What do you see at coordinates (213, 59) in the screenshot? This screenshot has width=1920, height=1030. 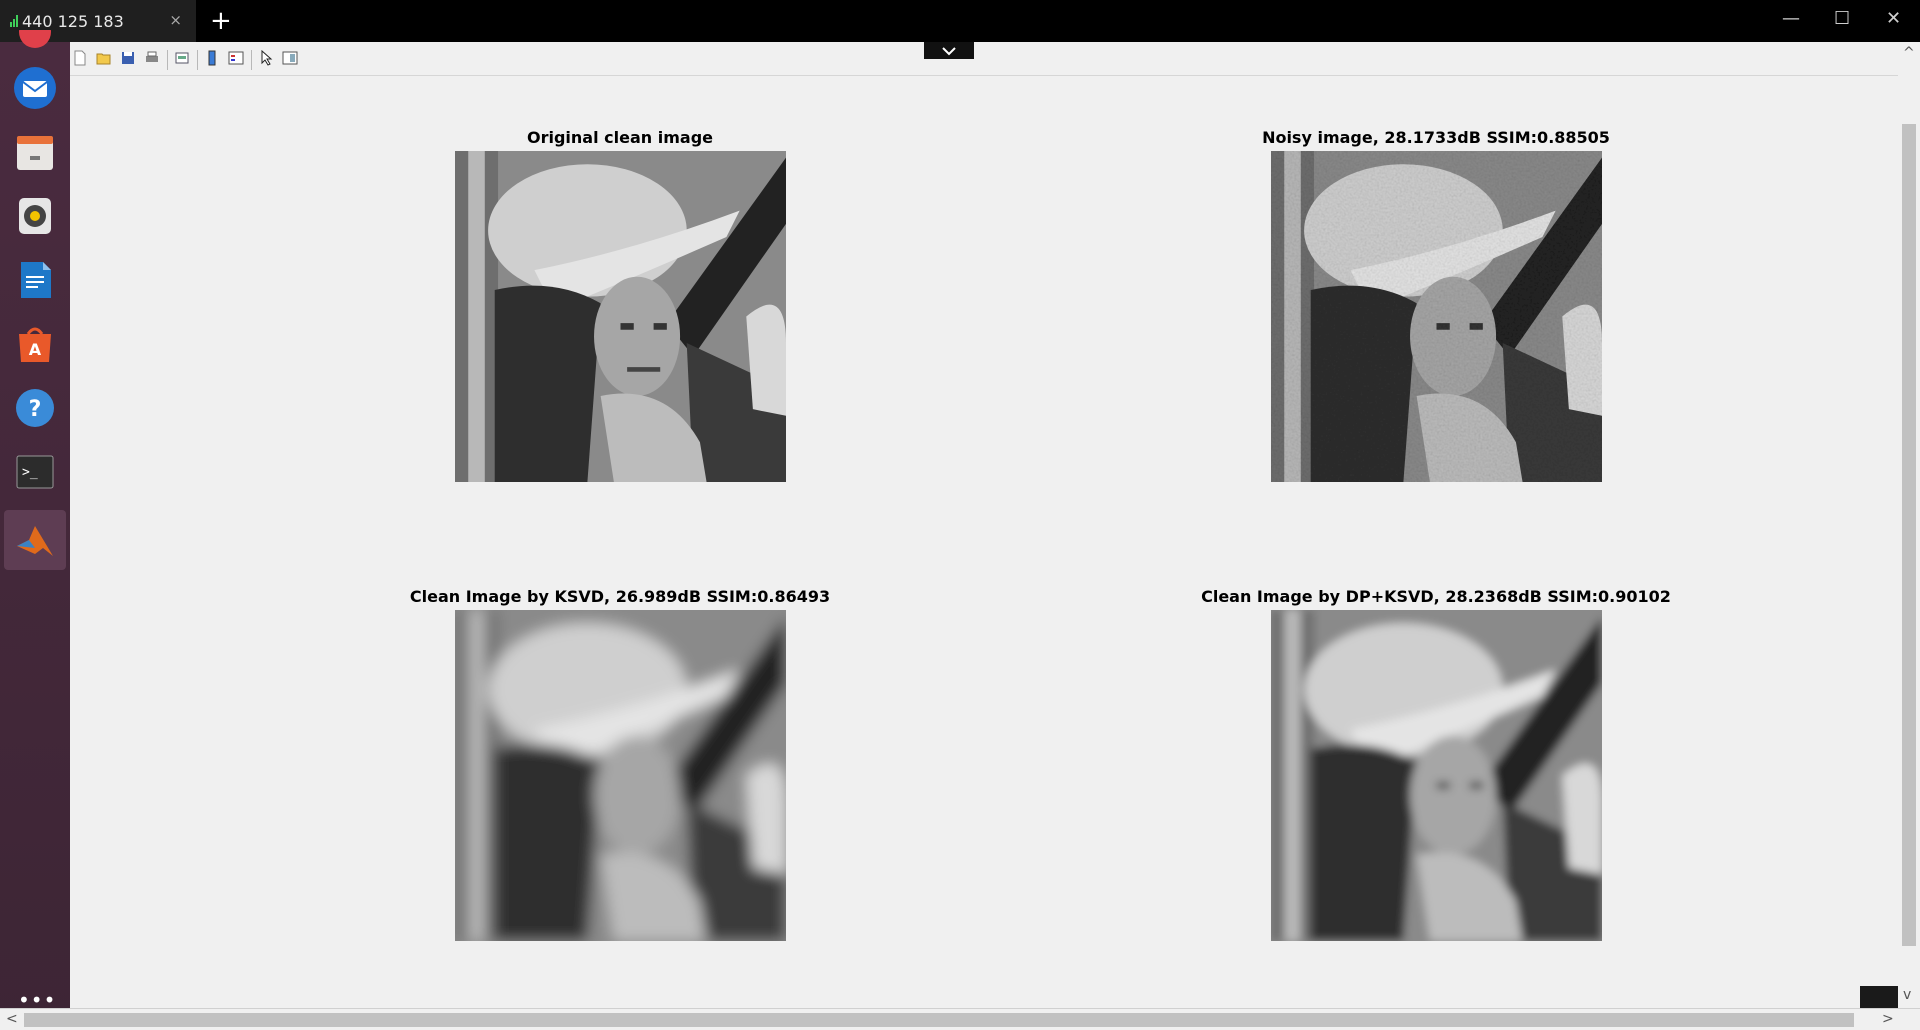 I see `colorbar-icon` at bounding box center [213, 59].